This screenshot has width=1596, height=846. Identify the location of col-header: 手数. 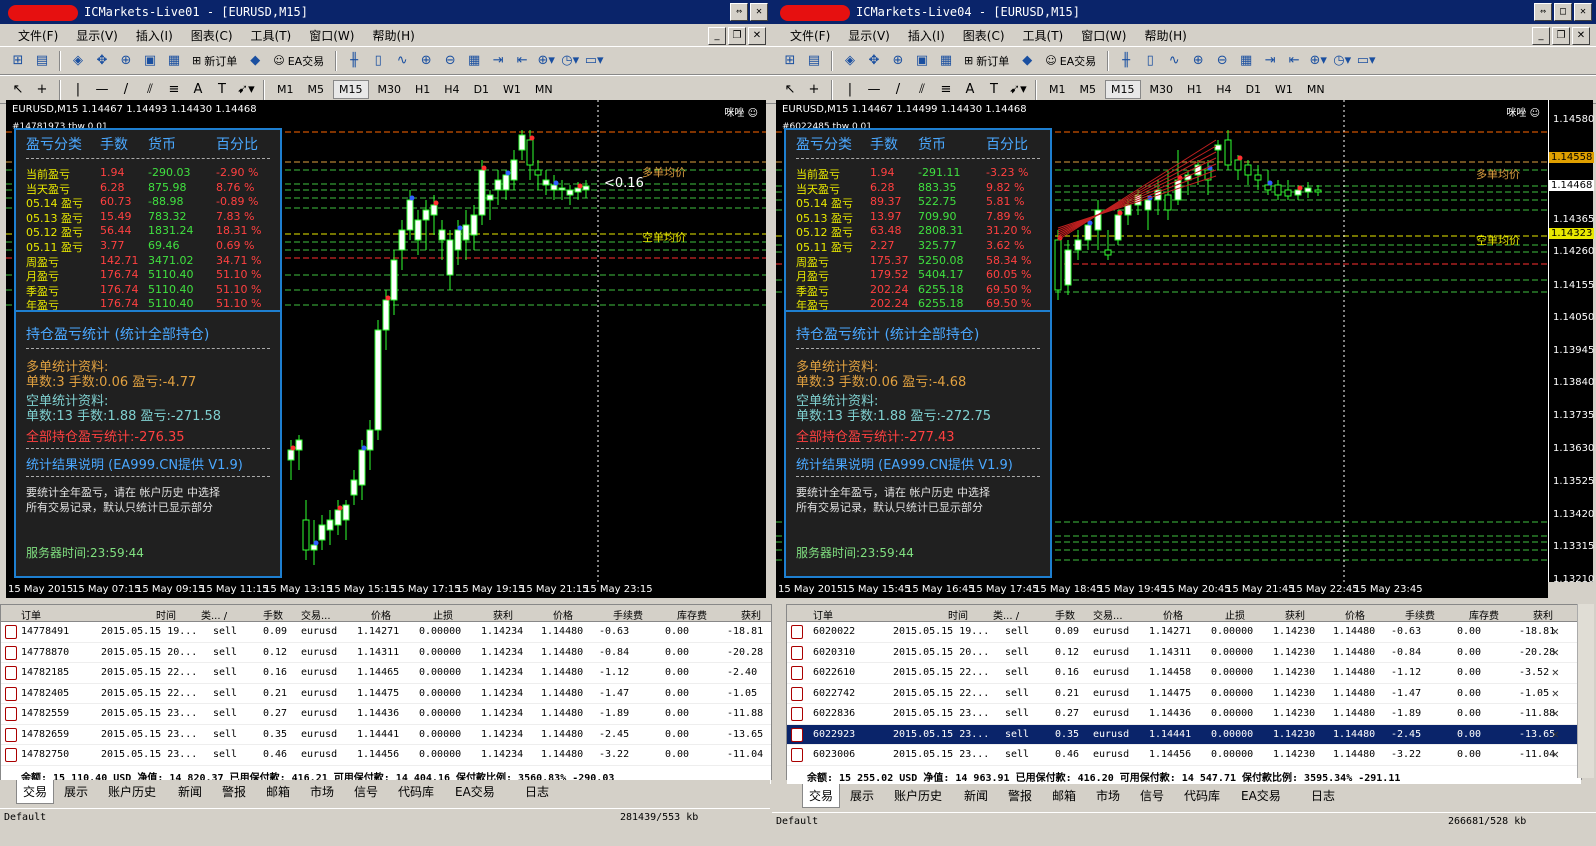
(273, 614).